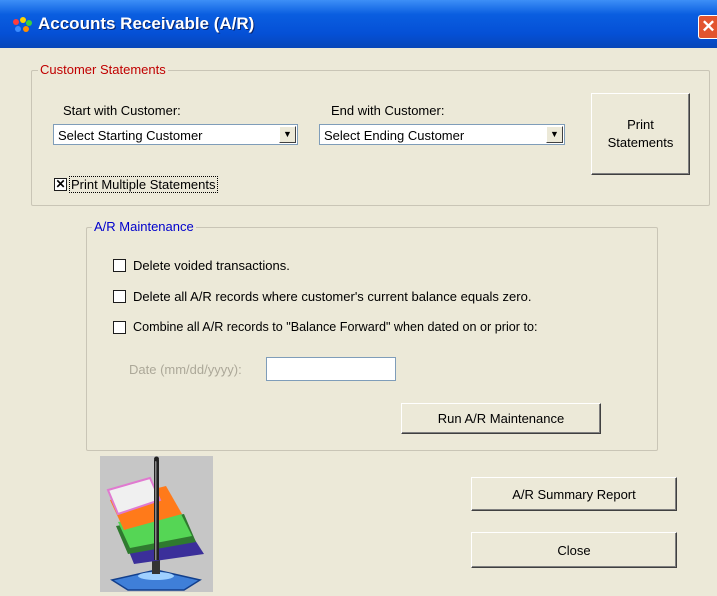  Describe the element at coordinates (119, 296) in the screenshot. I see `delete-zero-balance-checkbox` at that location.